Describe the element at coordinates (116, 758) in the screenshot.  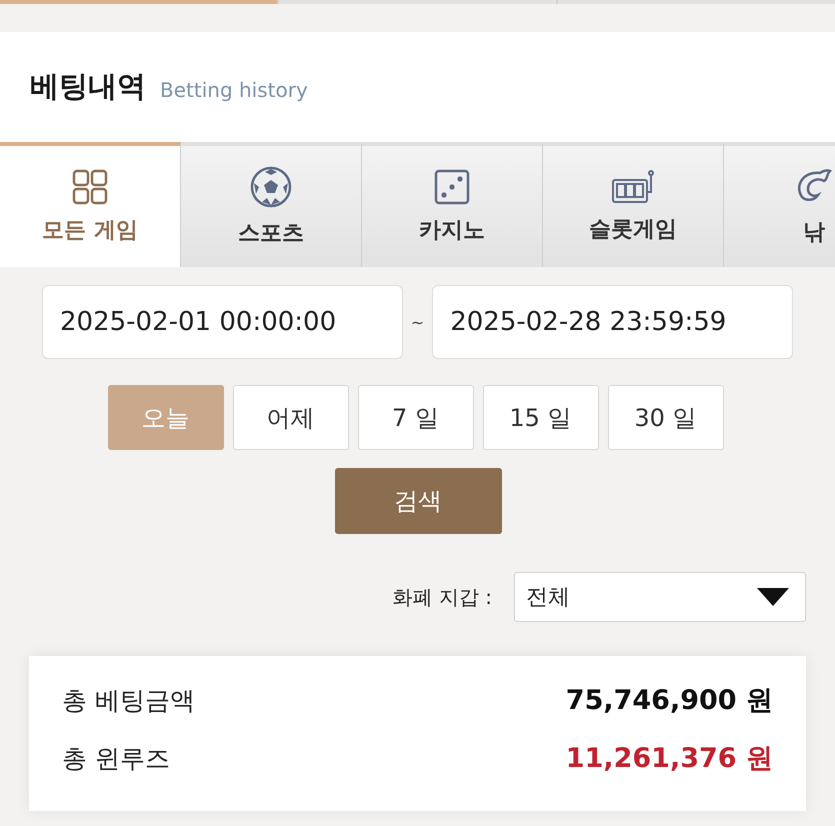
I see `summary-label: 총 윈루즈` at that location.